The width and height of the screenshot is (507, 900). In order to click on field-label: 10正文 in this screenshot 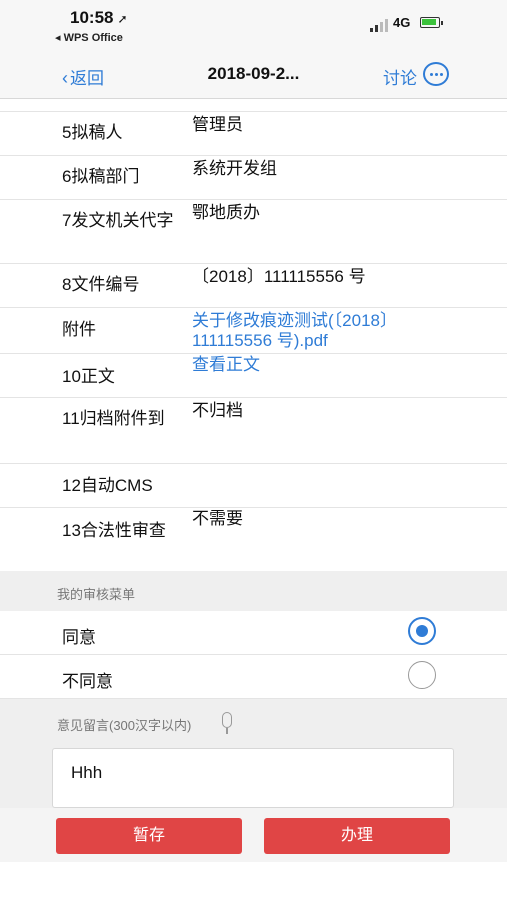, I will do `click(88, 376)`.